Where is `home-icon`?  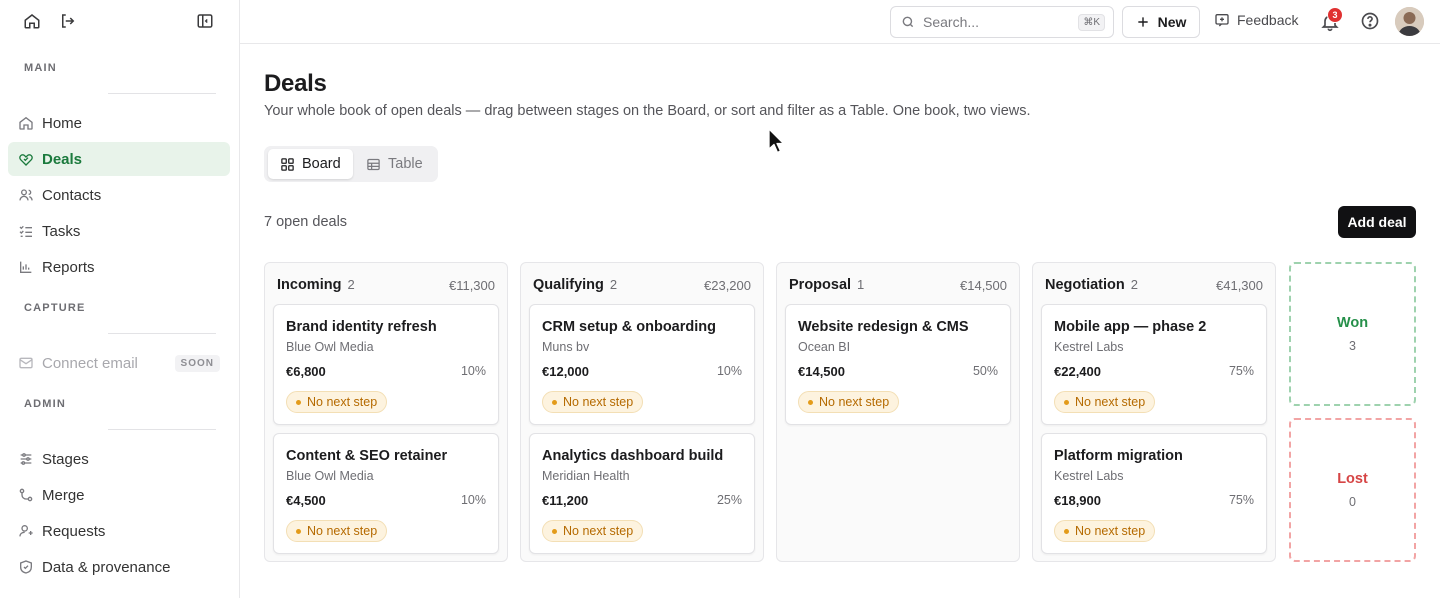
home-icon is located at coordinates (26, 123).